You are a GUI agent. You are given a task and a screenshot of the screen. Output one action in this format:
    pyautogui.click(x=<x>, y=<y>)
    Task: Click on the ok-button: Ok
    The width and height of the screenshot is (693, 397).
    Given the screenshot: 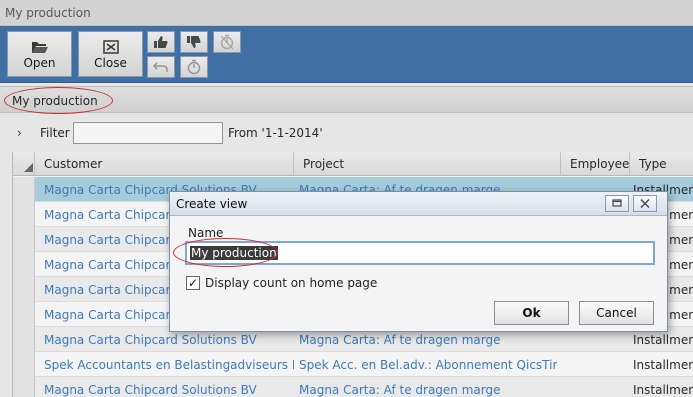 What is the action you would take?
    pyautogui.click(x=531, y=313)
    